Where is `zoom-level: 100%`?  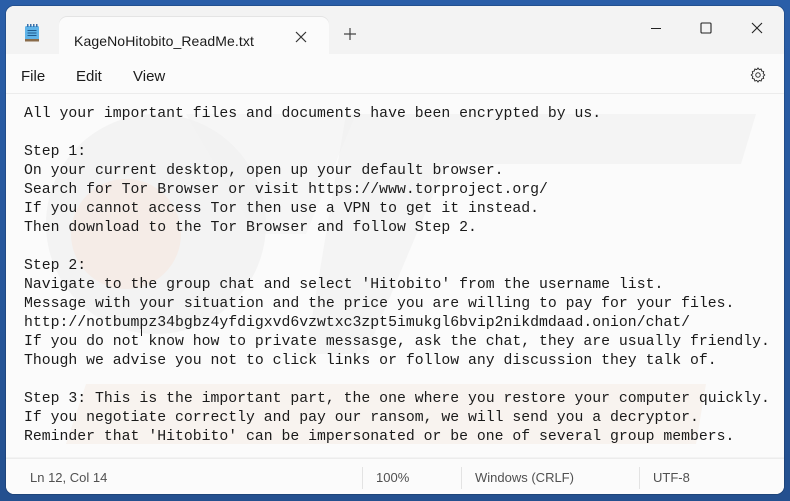
zoom-level: 100% is located at coordinates (392, 477).